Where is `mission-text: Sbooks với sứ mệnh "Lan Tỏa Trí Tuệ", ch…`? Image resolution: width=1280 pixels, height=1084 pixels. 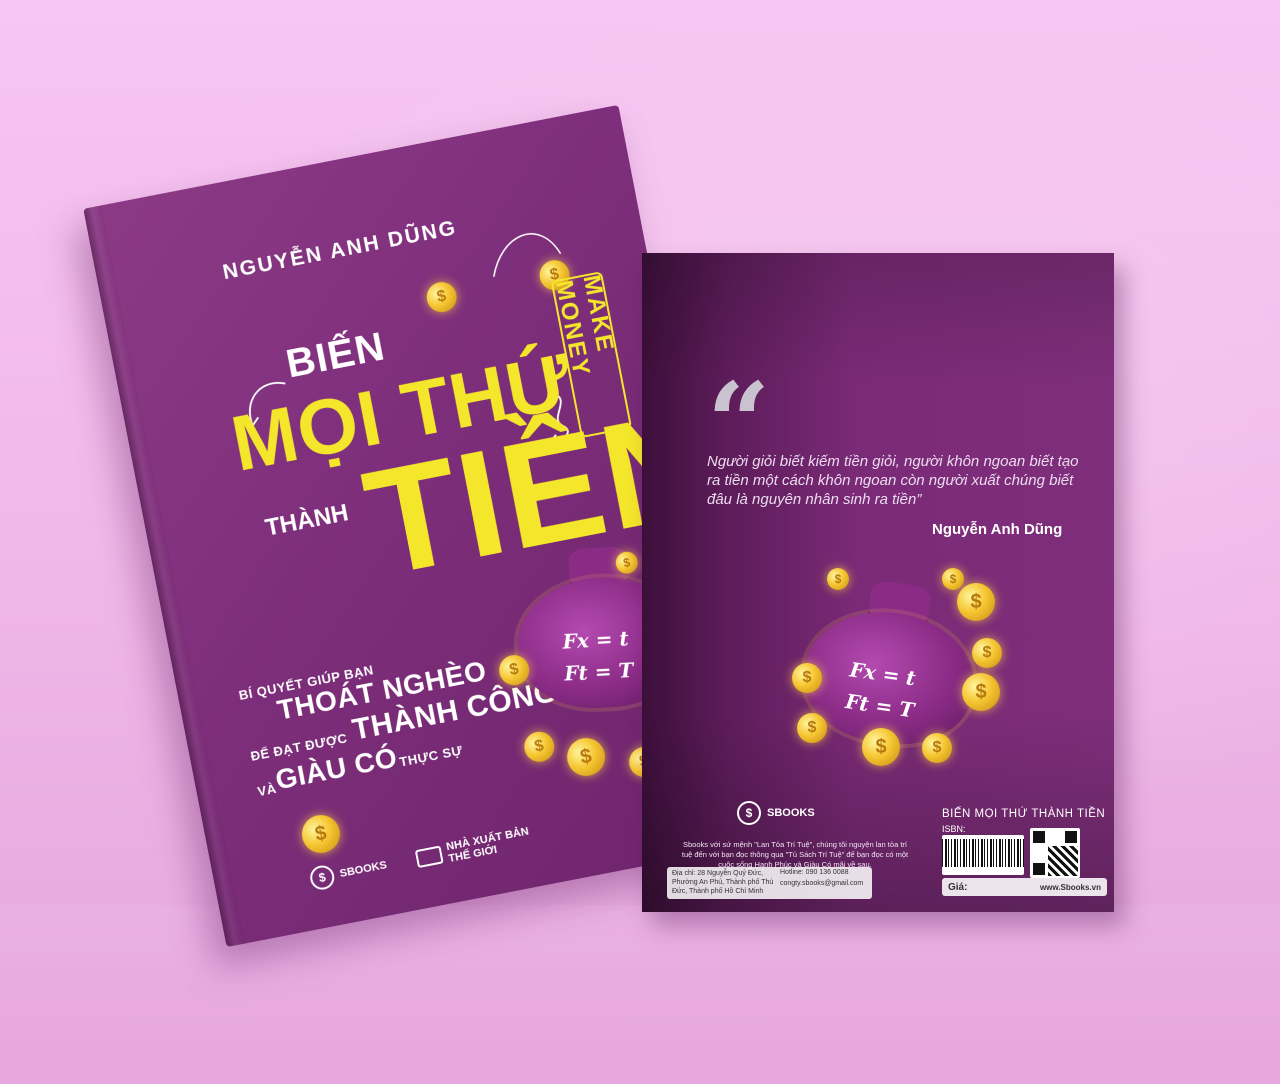
mission-text: Sbooks với sứ mệnh "Lan Tỏa Trí Tuệ", ch… is located at coordinates (795, 854).